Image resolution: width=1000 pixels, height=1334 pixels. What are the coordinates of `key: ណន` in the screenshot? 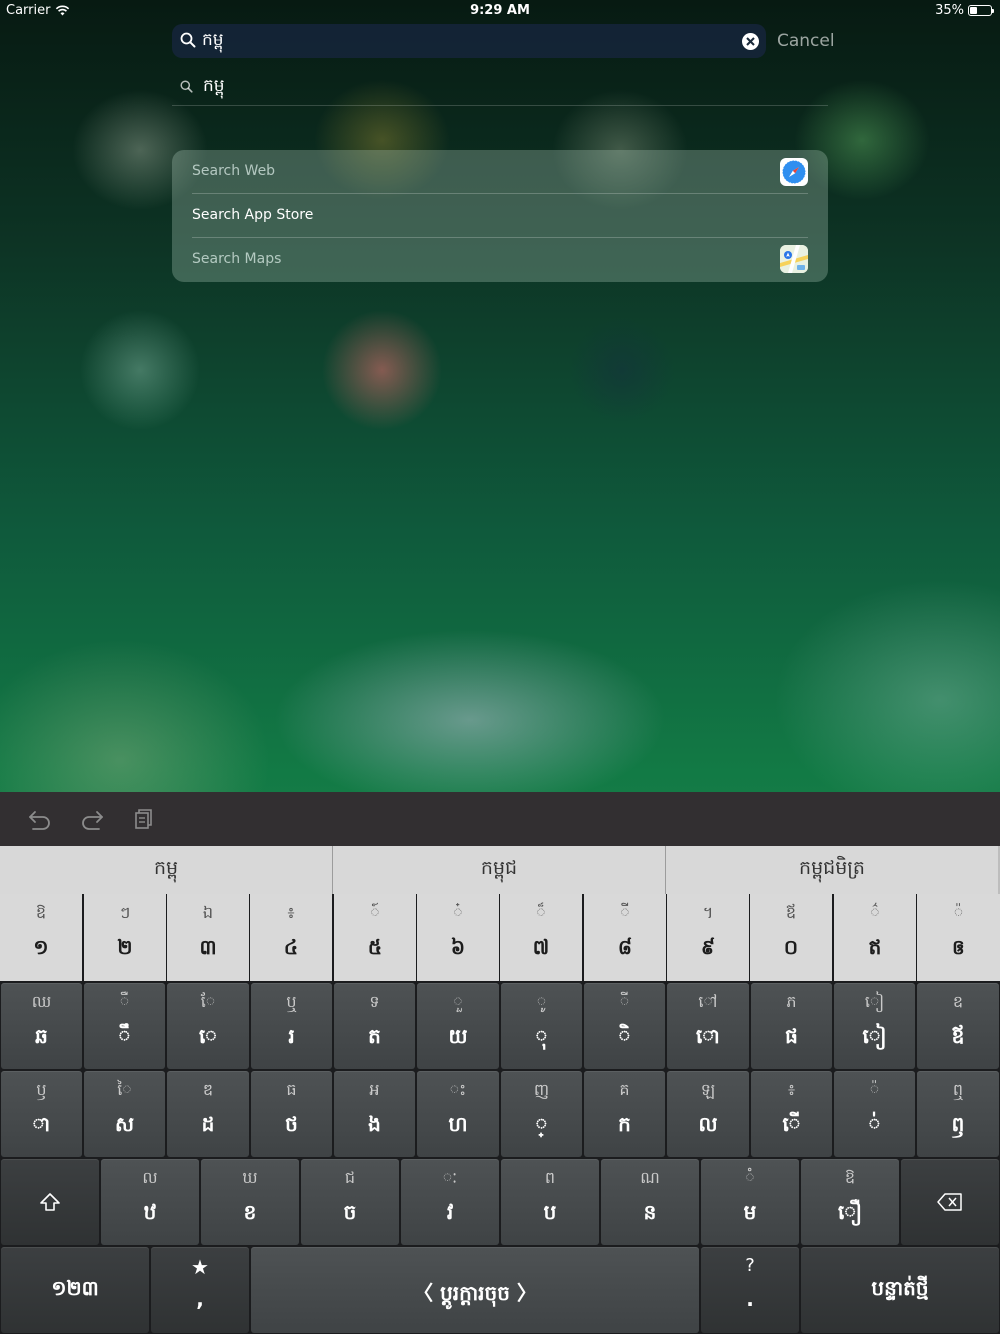 It's located at (650, 1202).